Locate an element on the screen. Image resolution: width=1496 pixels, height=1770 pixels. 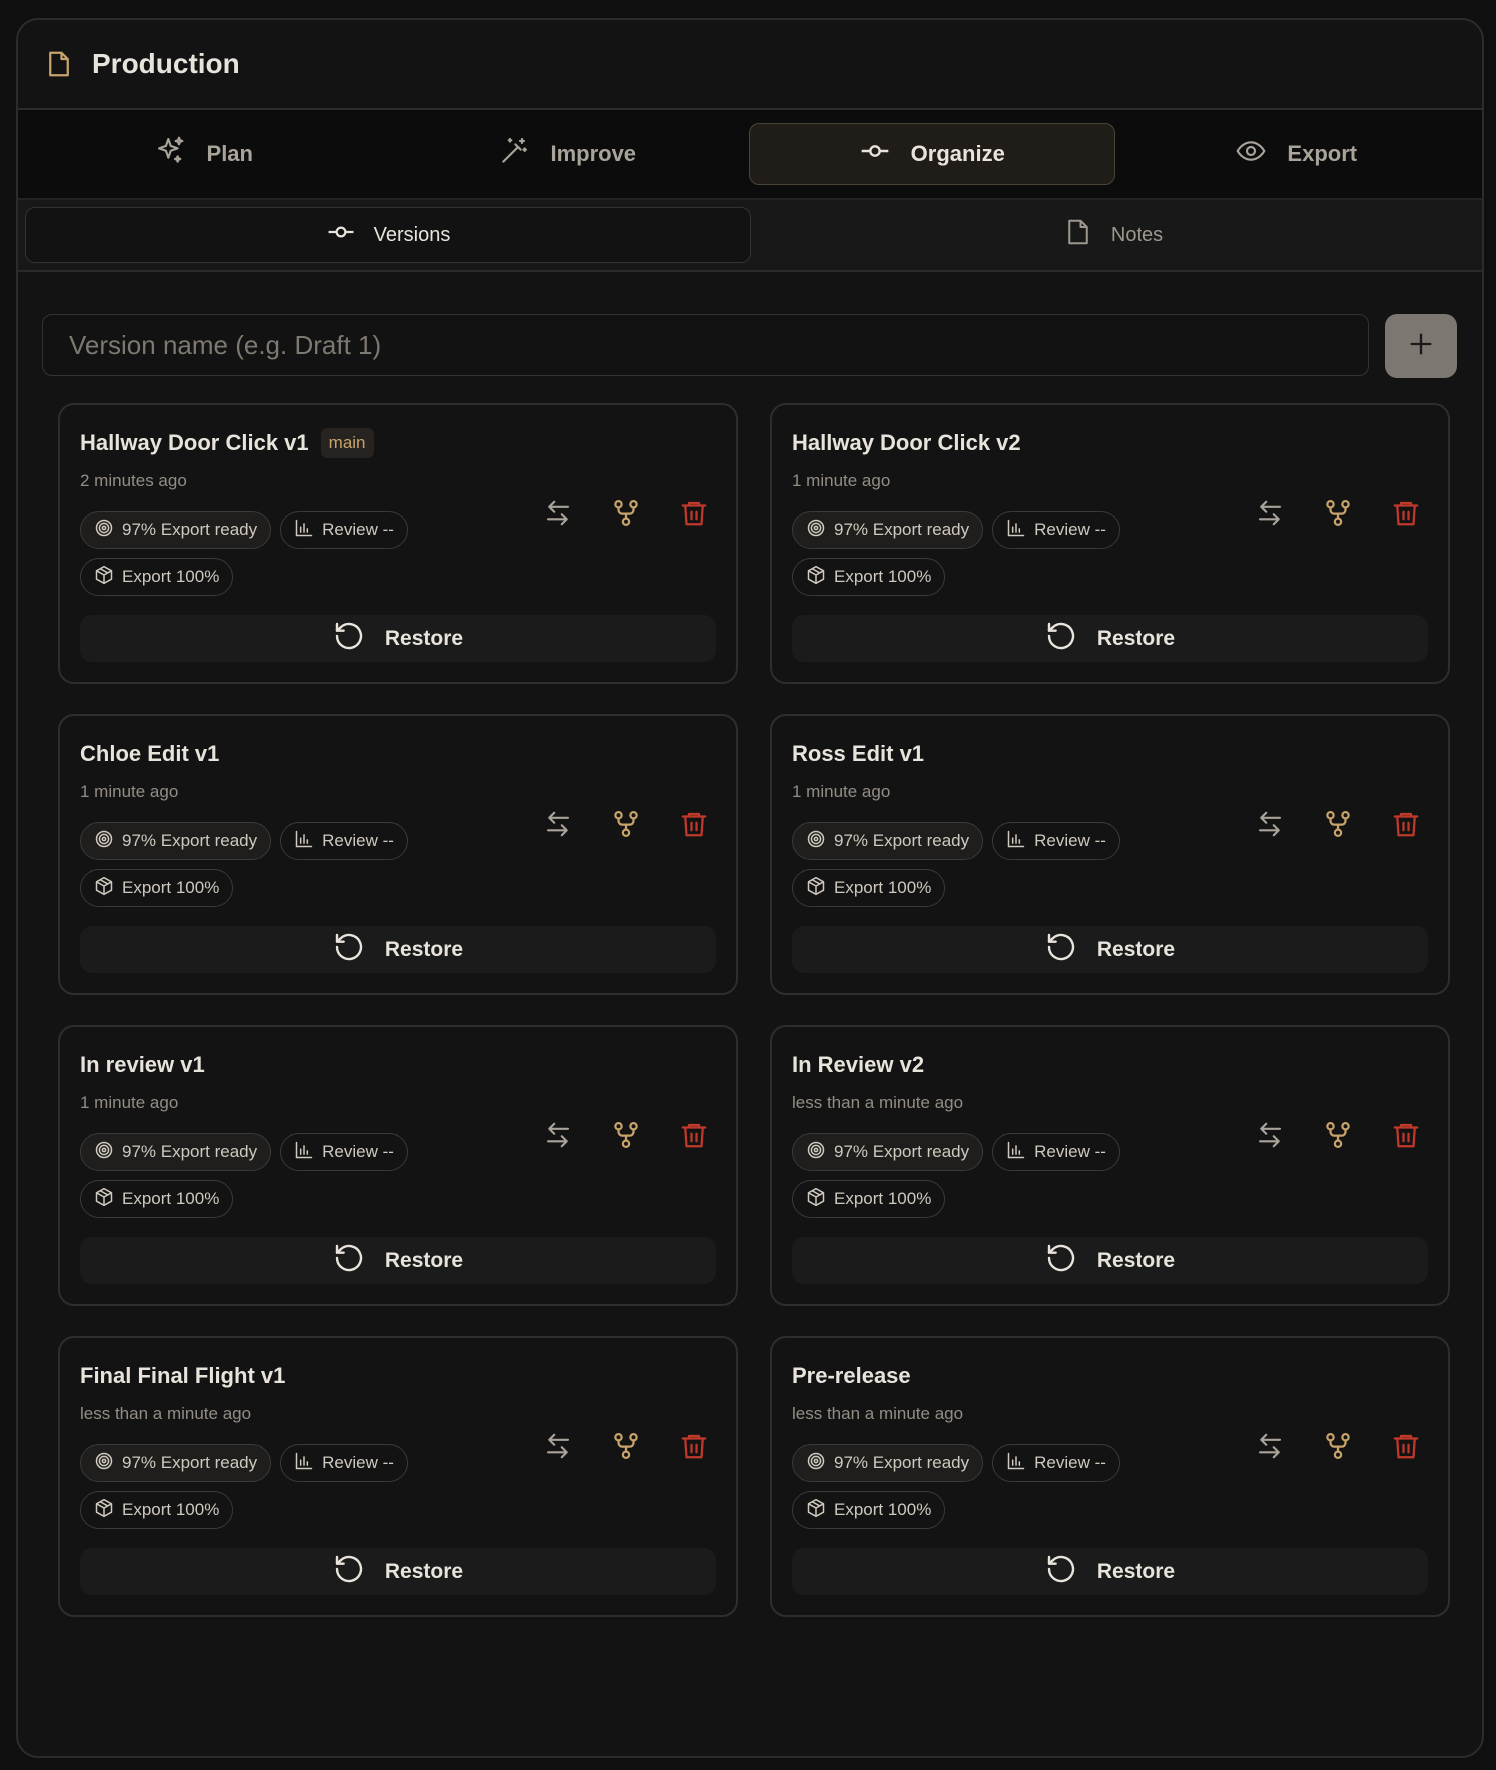
sparkles-icon is located at coordinates (171, 154).